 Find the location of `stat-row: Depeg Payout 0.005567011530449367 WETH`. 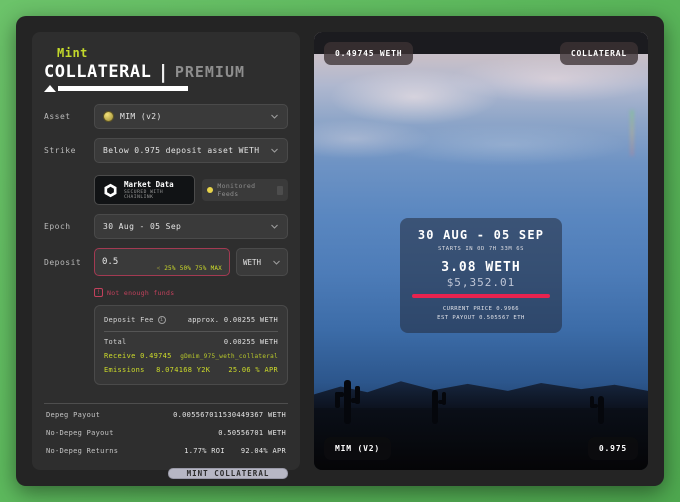

stat-row: Depeg Payout 0.005567011530449367 WETH is located at coordinates (166, 415).